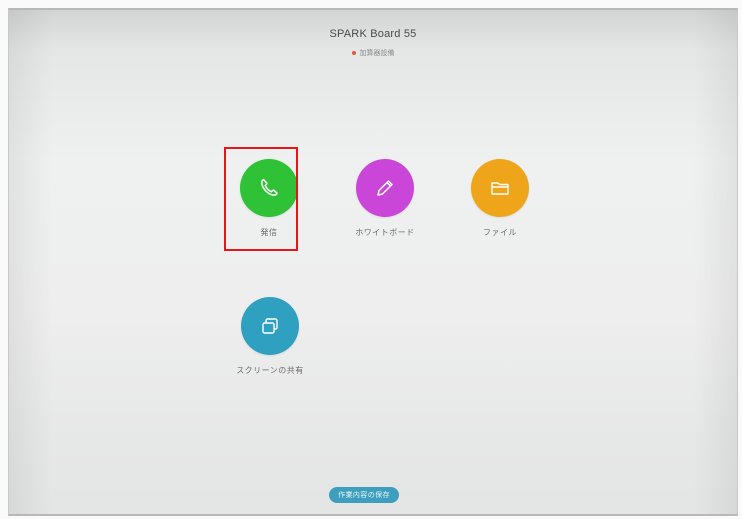  I want to click on device-status: 加算器設備, so click(373, 53).